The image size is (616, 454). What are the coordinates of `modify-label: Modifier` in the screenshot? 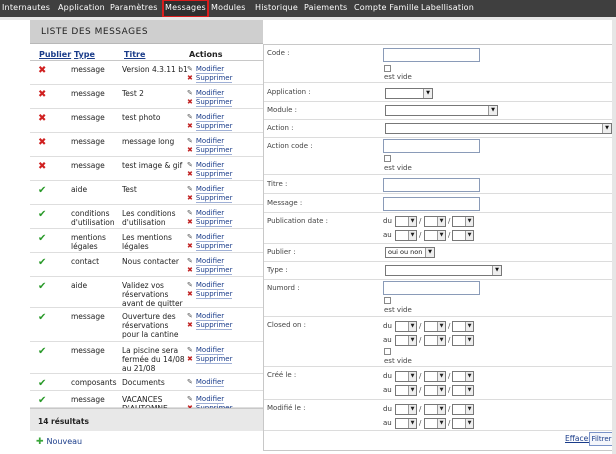 It's located at (210, 285).